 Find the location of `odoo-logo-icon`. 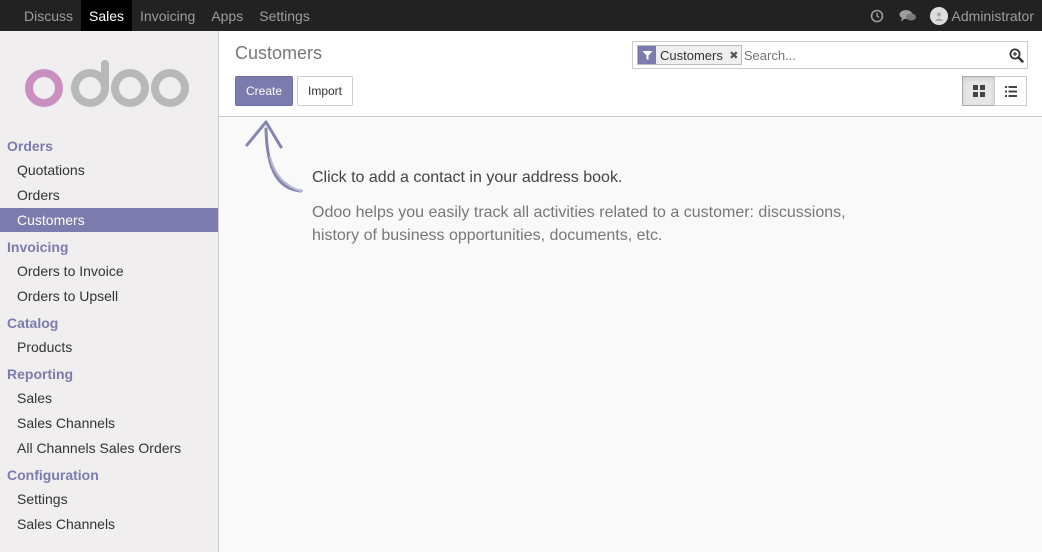

odoo-logo-icon is located at coordinates (107, 83).